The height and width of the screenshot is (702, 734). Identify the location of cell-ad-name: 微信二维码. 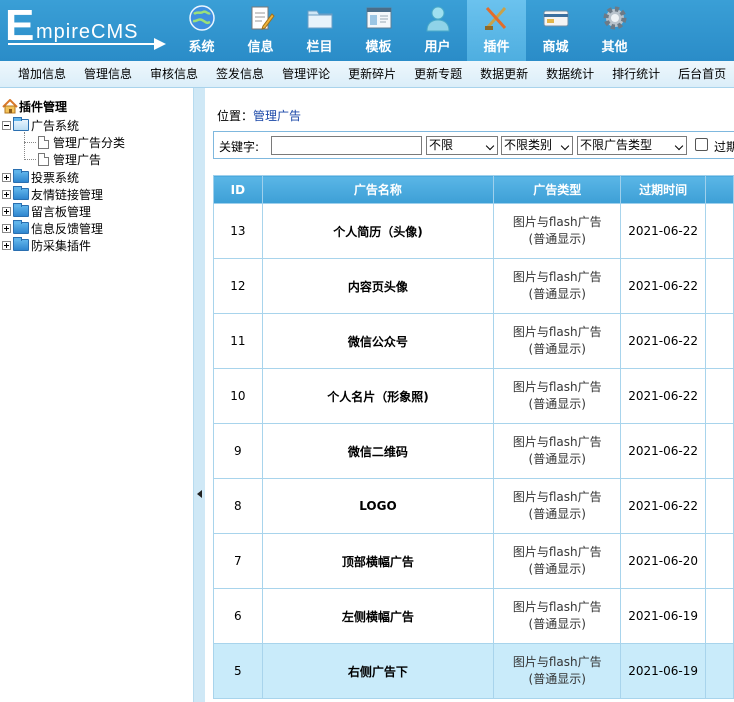
(378, 451).